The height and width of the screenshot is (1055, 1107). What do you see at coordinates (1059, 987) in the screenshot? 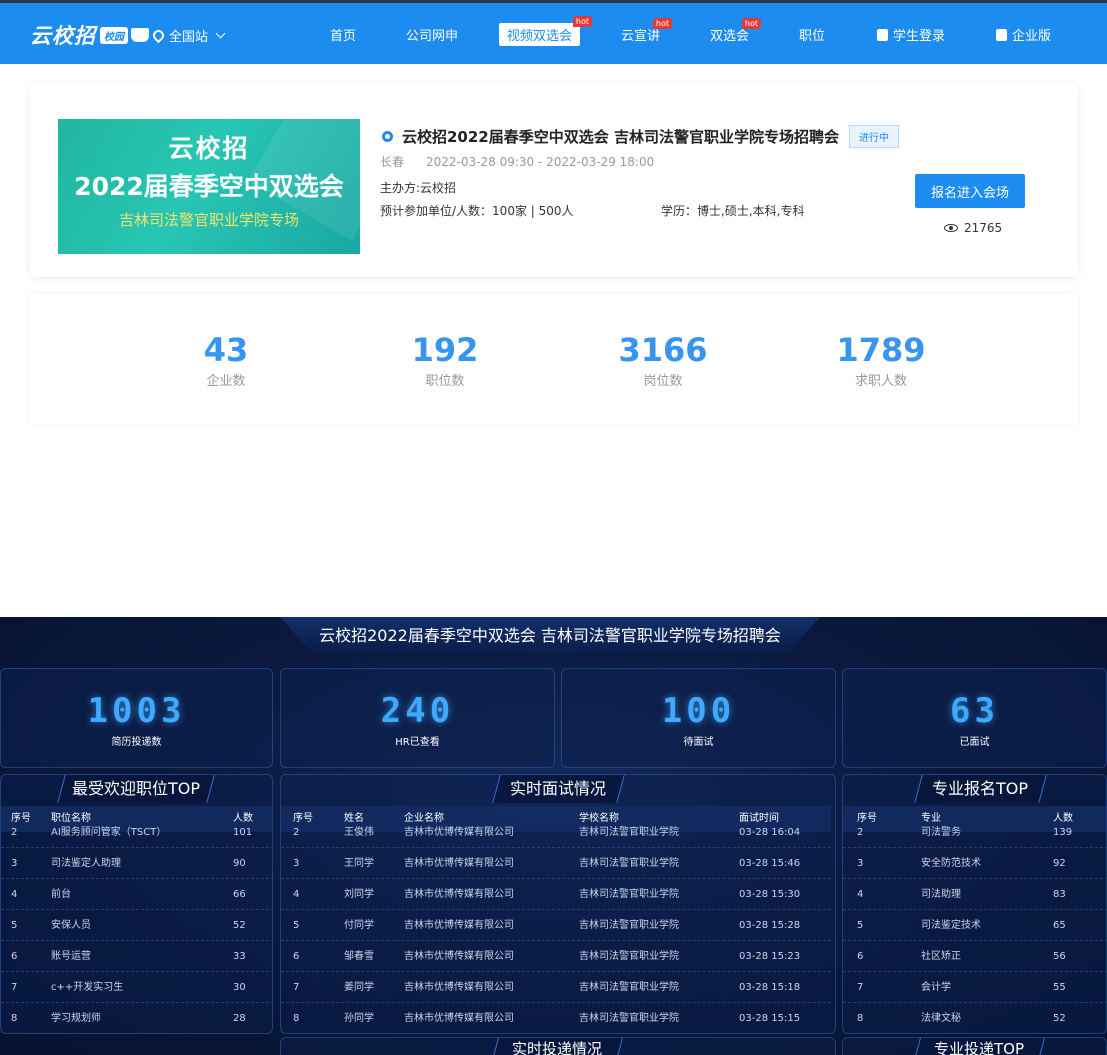
I see `table-cell: 55` at bounding box center [1059, 987].